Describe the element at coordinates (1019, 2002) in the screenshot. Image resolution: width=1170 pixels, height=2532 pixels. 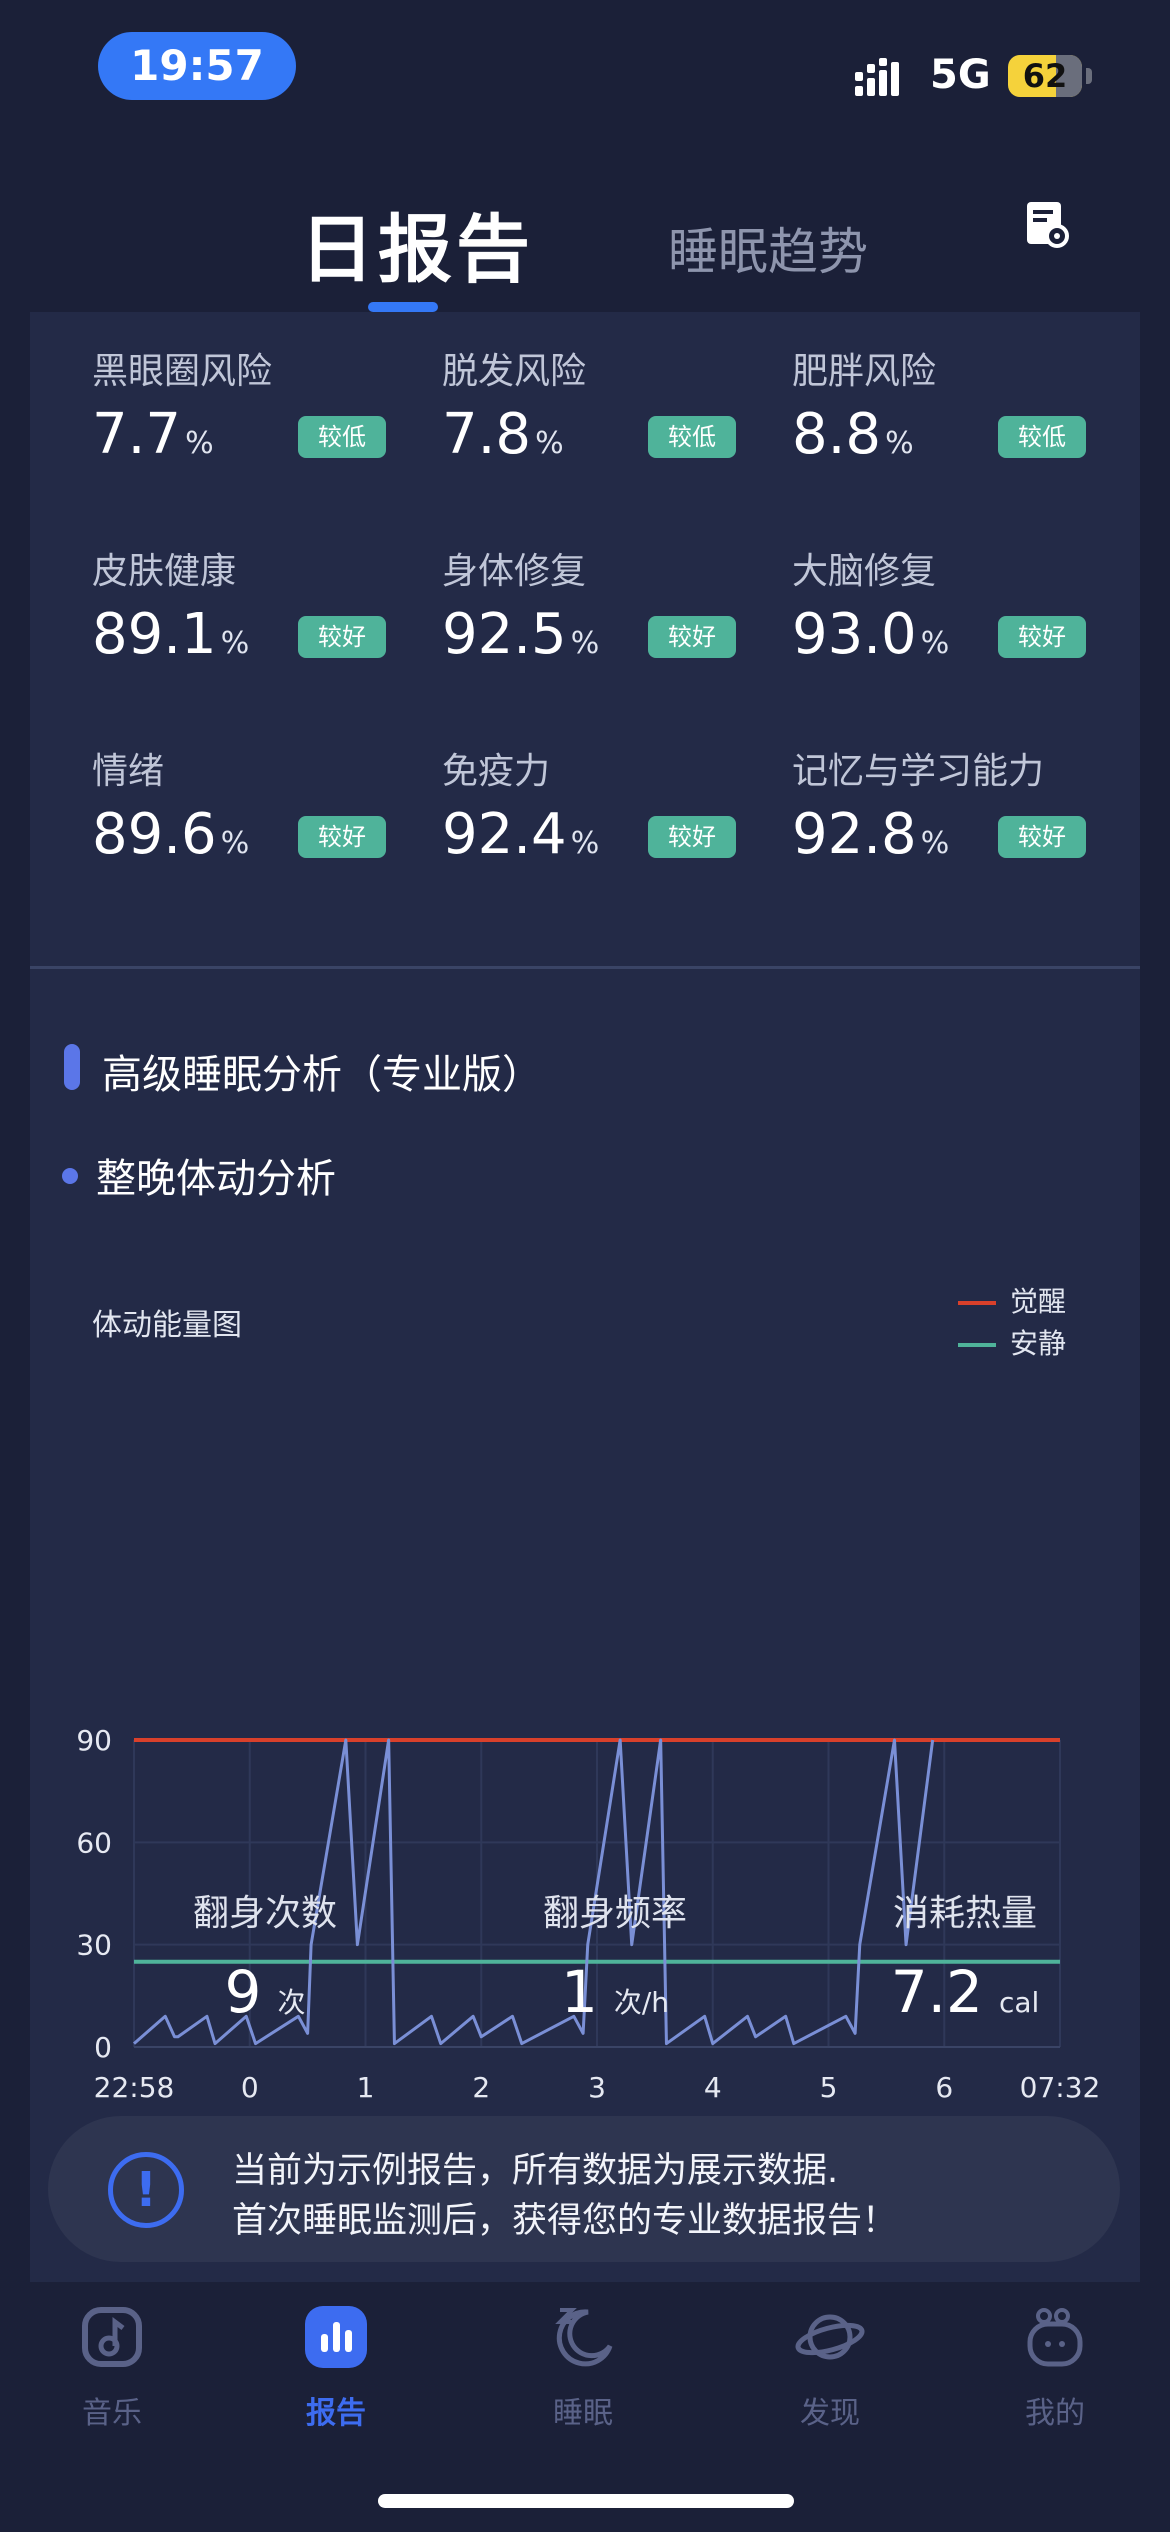
I see `stat-unit: cal` at that location.